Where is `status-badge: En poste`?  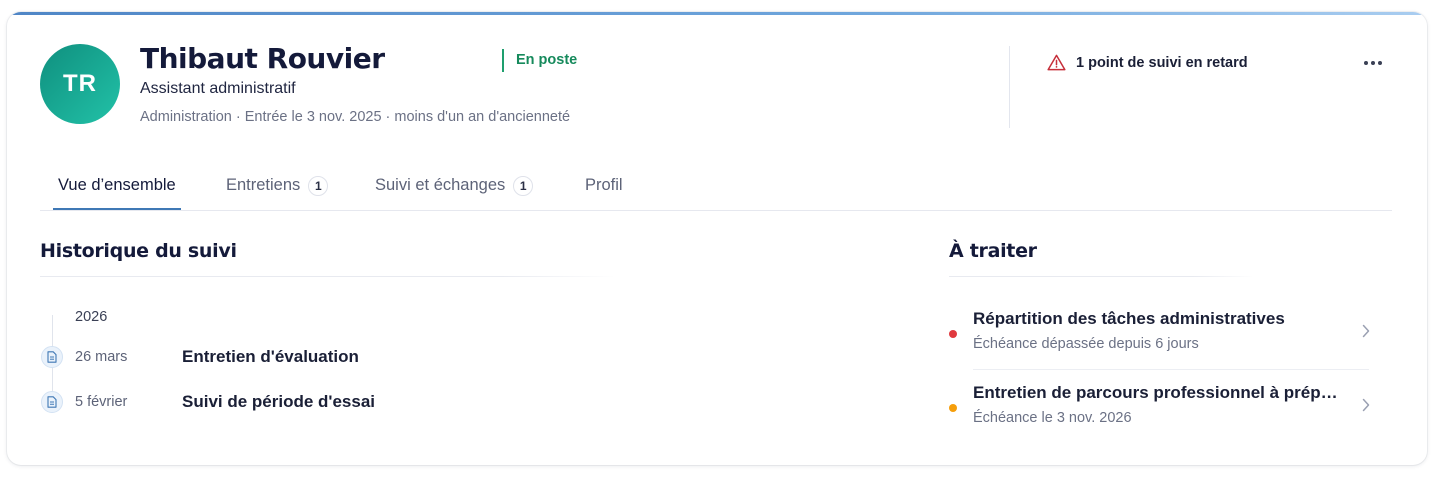
status-badge: En poste is located at coordinates (539, 60).